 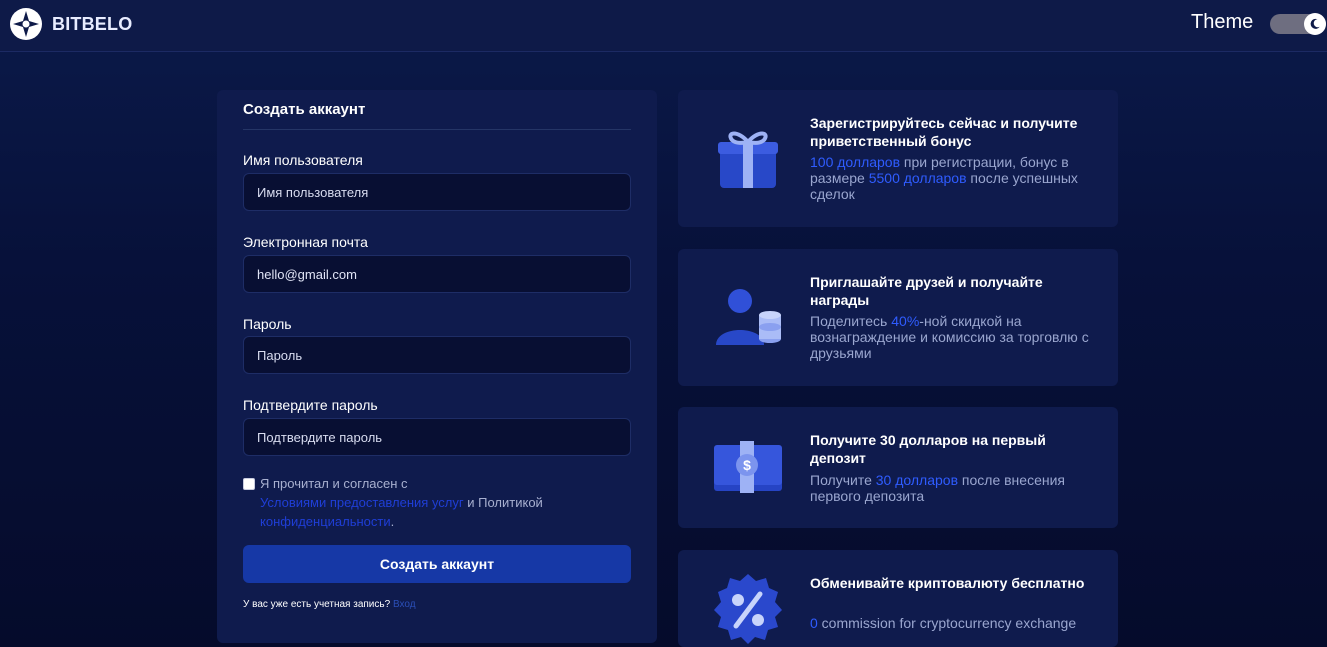 What do you see at coordinates (917, 480) in the screenshot?
I see `highlight-text: 30 долларов` at bounding box center [917, 480].